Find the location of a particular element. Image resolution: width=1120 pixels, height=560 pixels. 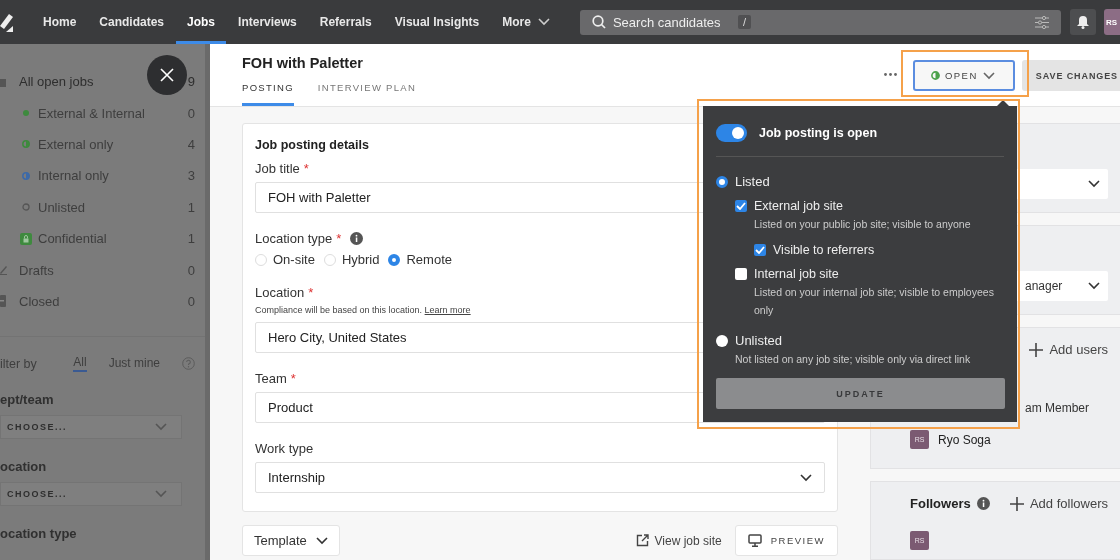

filter-heading: ocation type is located at coordinates (39, 534).